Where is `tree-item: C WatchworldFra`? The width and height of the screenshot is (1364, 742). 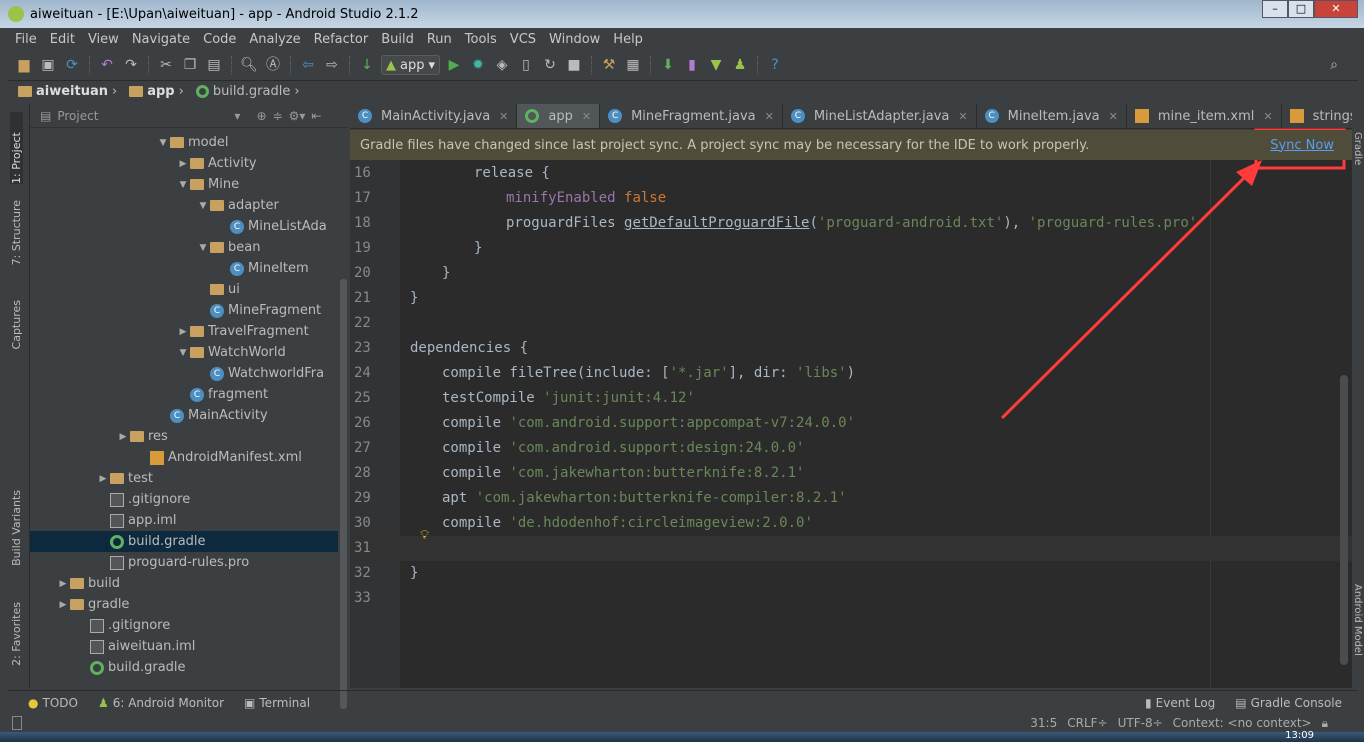
tree-item: C WatchworldFra is located at coordinates (184, 373).